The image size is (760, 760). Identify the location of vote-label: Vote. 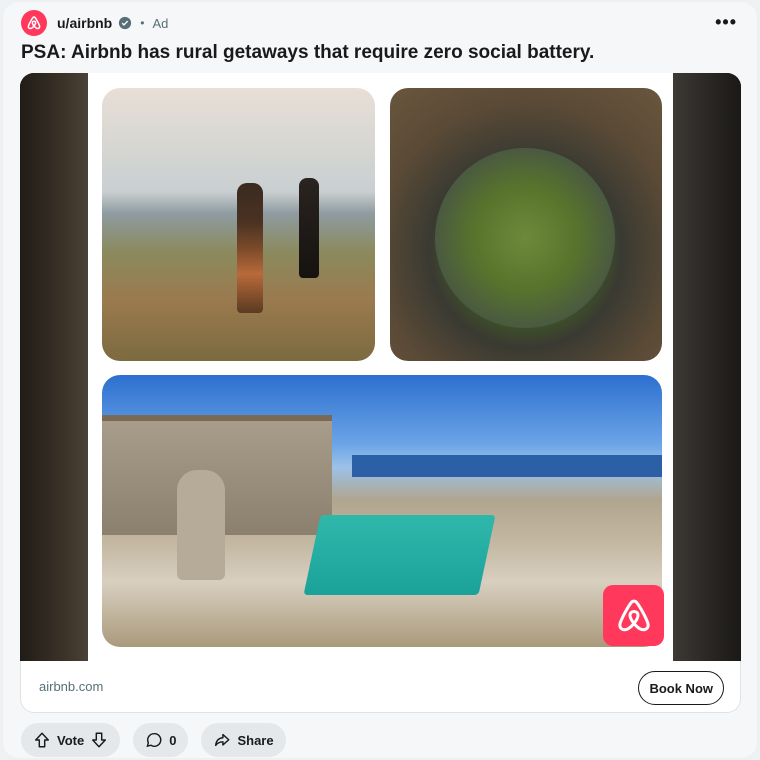
(71, 740).